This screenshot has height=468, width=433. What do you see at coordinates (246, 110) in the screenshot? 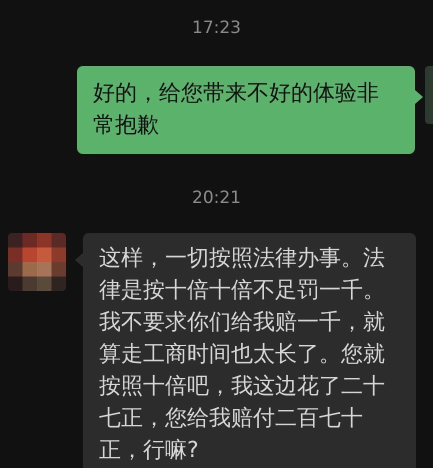
I see `message-bubble: 好的，给您带来不好的体验非常抱歉` at bounding box center [246, 110].